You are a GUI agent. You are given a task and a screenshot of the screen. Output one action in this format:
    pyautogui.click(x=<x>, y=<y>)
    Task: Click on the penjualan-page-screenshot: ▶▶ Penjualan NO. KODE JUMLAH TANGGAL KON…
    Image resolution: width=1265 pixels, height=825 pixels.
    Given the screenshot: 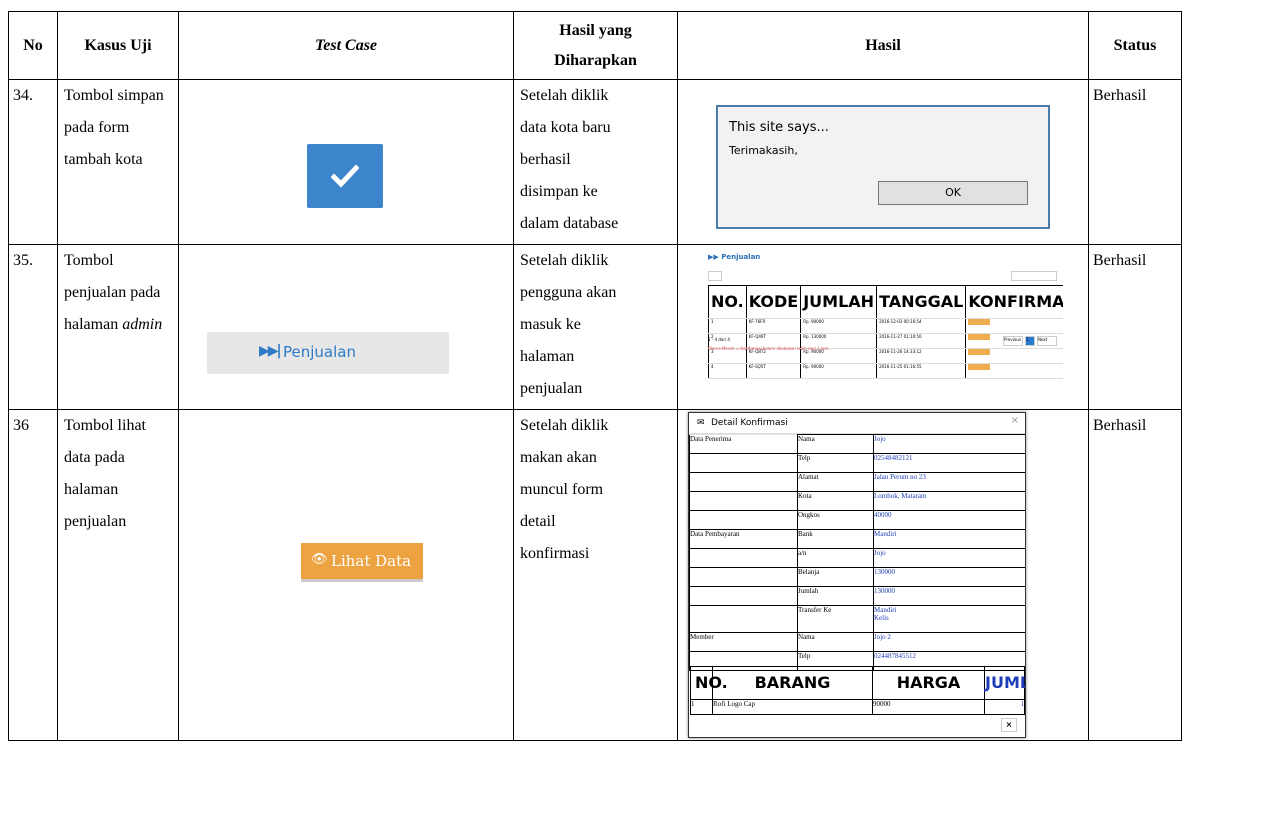 What is the action you would take?
    pyautogui.click(x=884, y=328)
    